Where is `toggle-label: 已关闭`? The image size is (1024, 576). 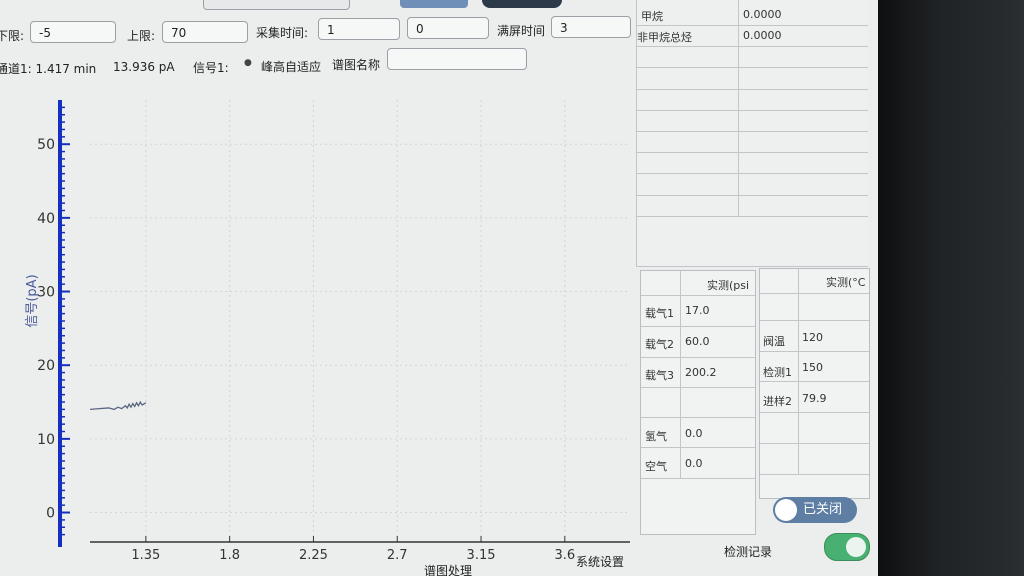 toggle-label: 已关闭 is located at coordinates (823, 509).